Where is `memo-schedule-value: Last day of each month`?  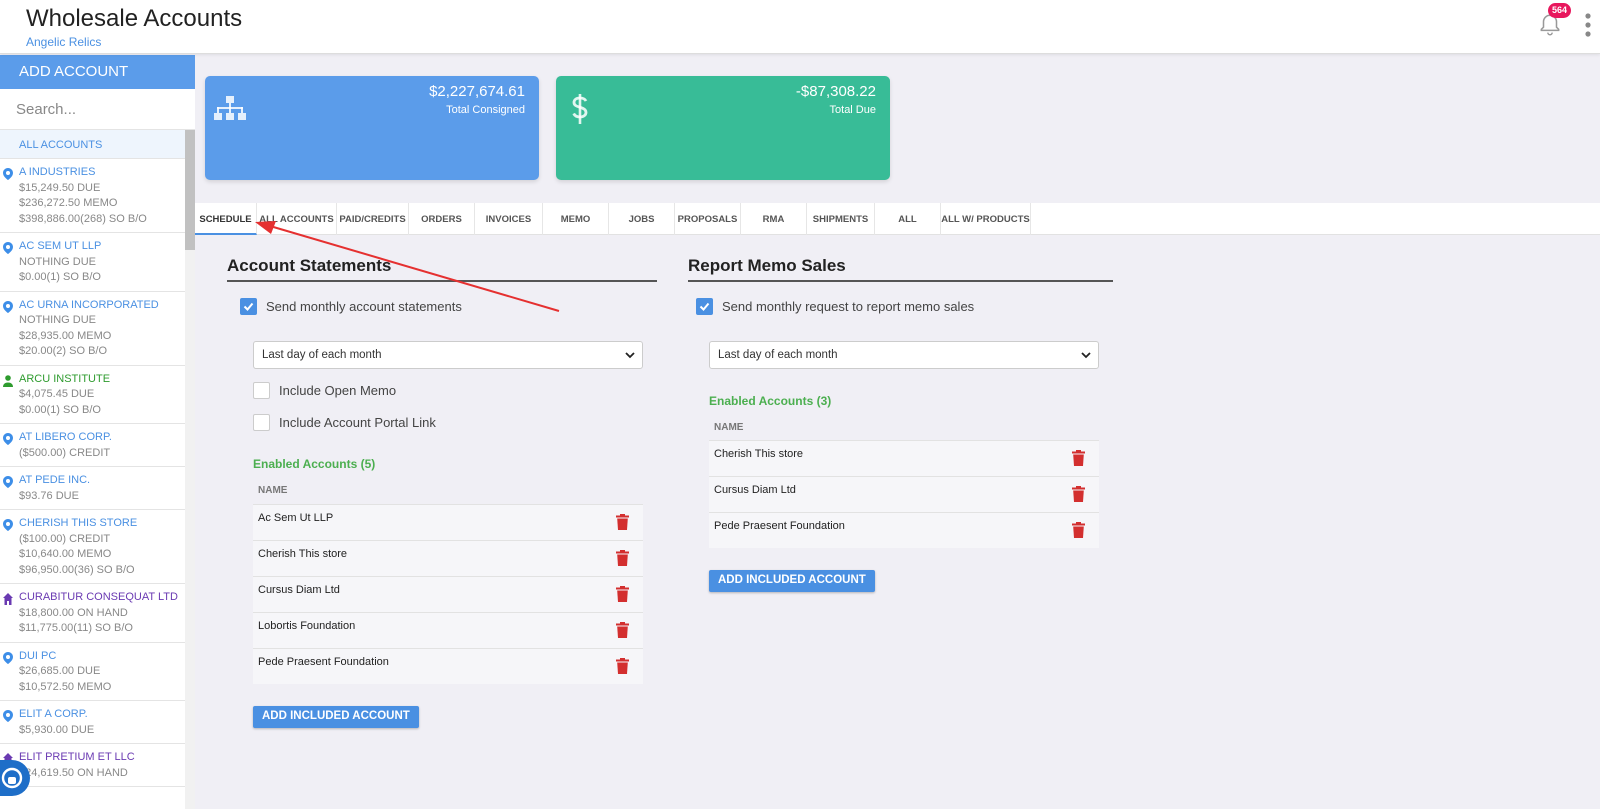
memo-schedule-value: Last day of each month is located at coordinates (778, 355).